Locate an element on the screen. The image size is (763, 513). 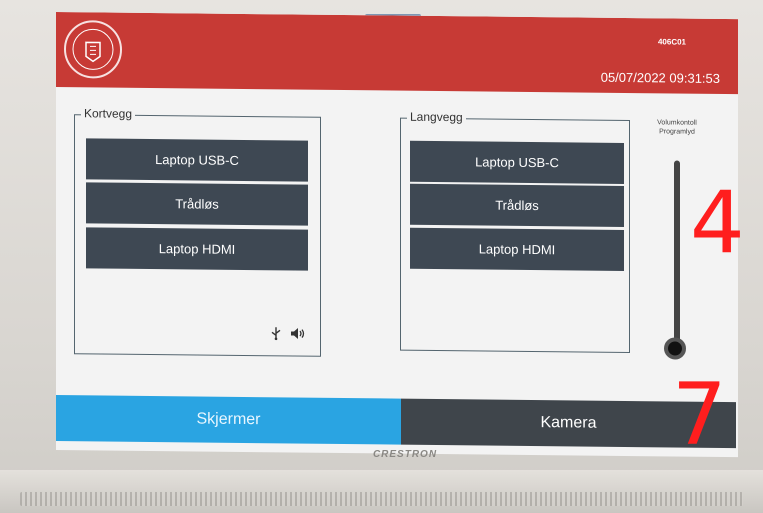
room-code: 406C01 is located at coordinates (671, 42).